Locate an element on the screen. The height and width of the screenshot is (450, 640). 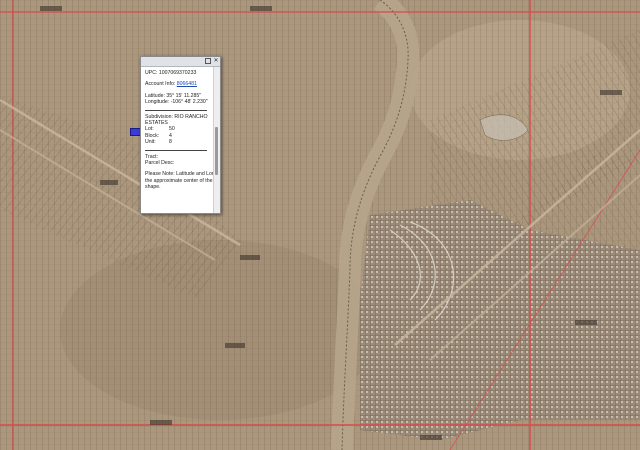
longitude-line: Longitude: -106° 48' 2.230" is located at coordinates (176, 102).